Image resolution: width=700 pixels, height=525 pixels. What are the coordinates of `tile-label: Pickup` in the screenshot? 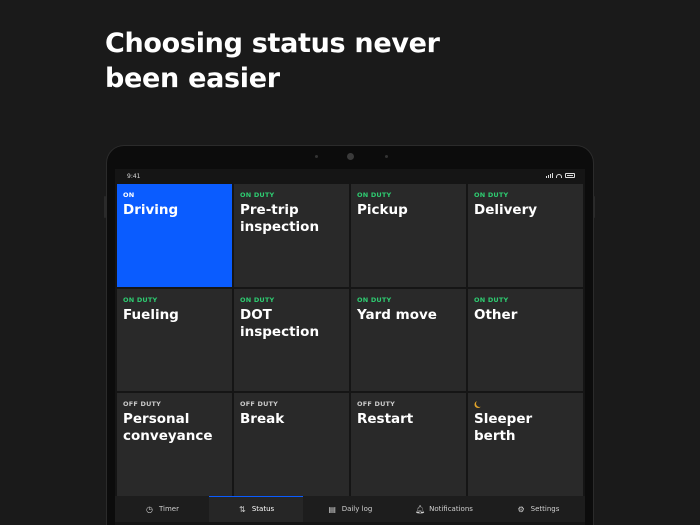 It's located at (382, 210).